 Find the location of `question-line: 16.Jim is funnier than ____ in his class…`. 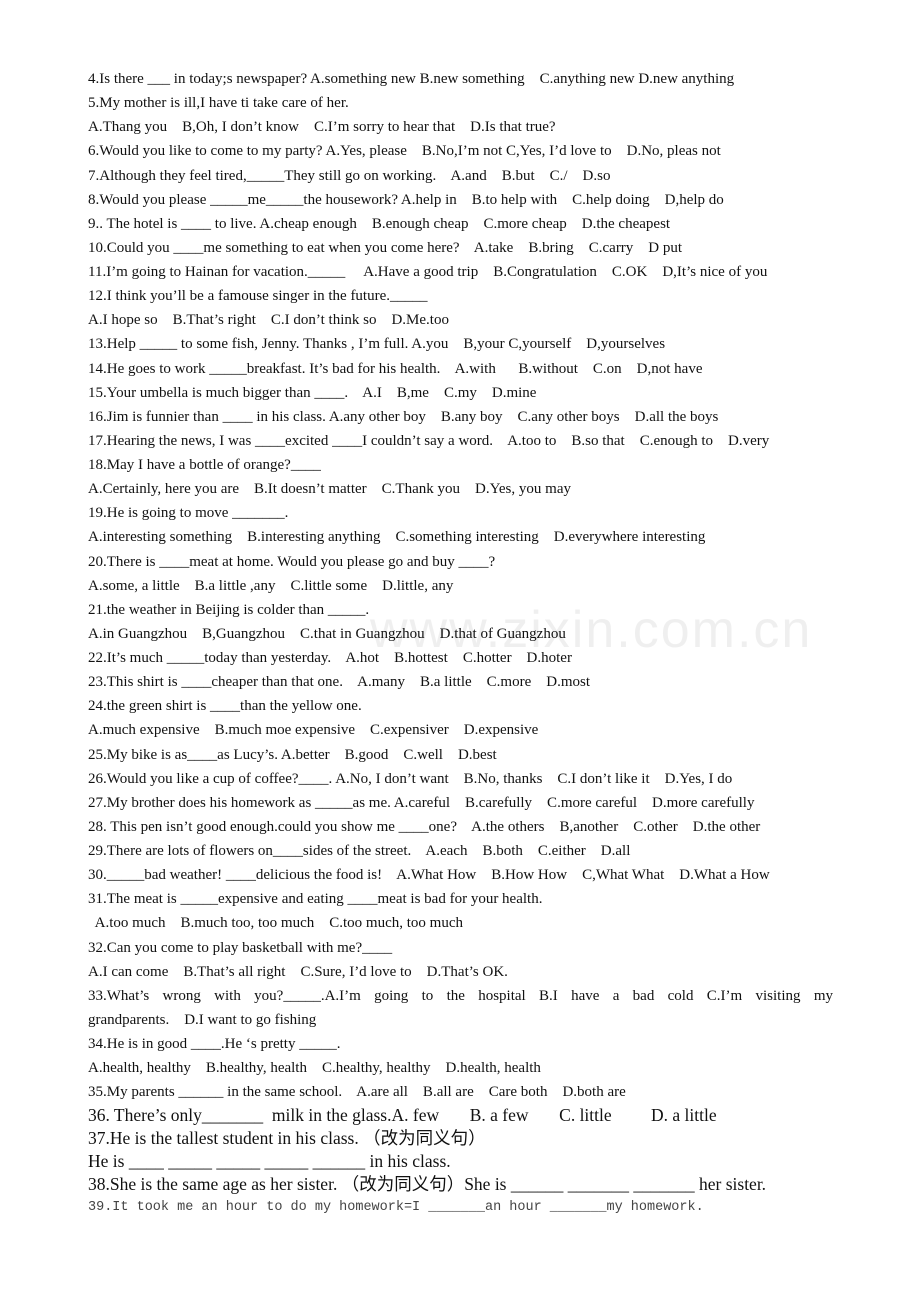

question-line: 16.Jim is funnier than ____ in his class… is located at coordinates (403, 416).